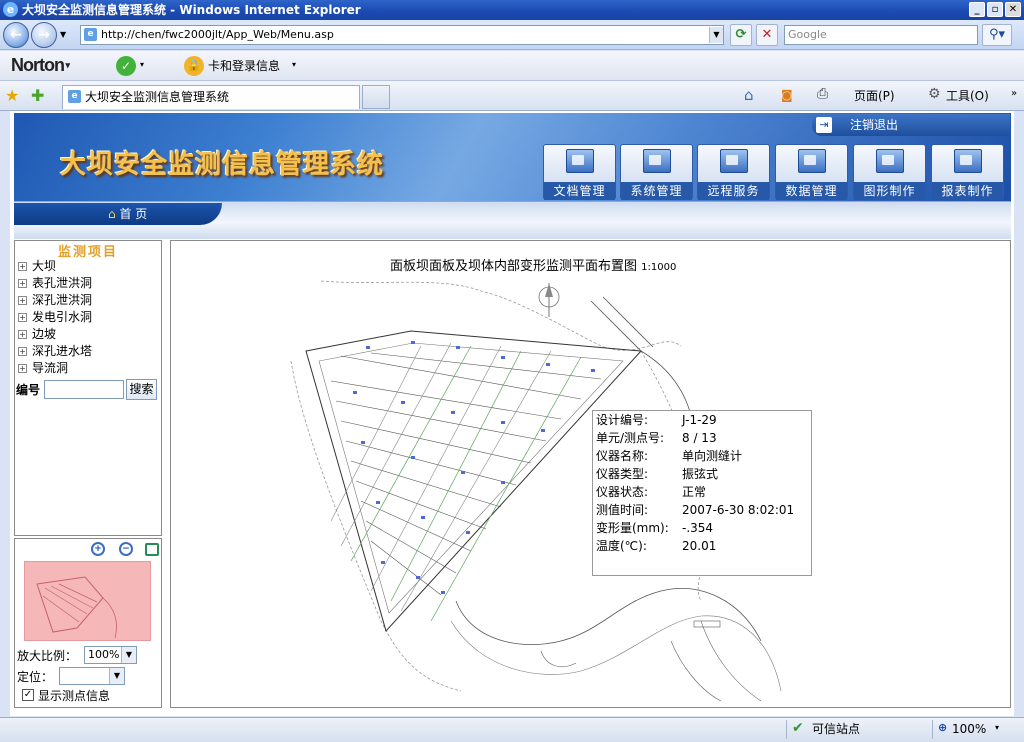 This screenshot has width=1024, height=742. What do you see at coordinates (977, 9) in the screenshot?
I see `minimize-button: _` at bounding box center [977, 9].